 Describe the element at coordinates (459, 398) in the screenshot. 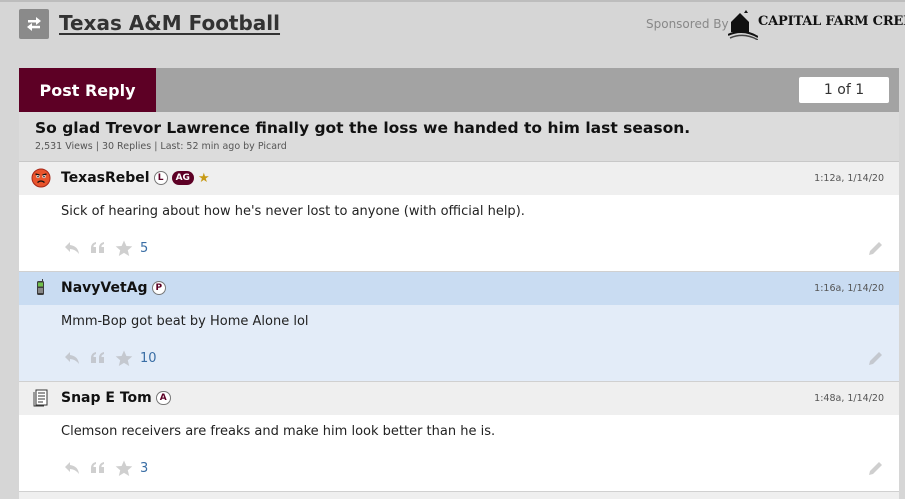

I see `post-header: Snap E Tom A 1:48a, 1/14/20` at that location.